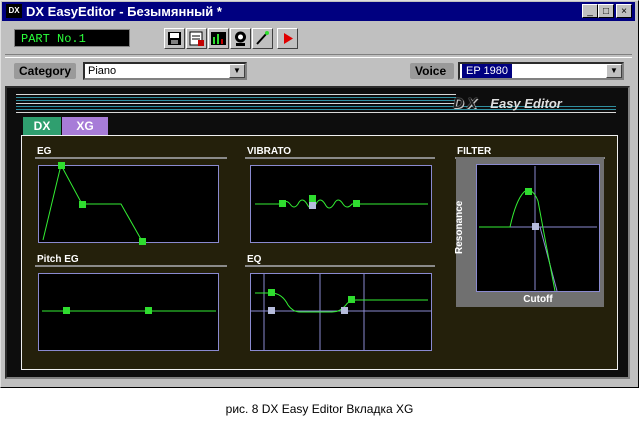 The height and width of the screenshot is (426, 639). I want to click on eg-decay-handle, so click(82, 204).